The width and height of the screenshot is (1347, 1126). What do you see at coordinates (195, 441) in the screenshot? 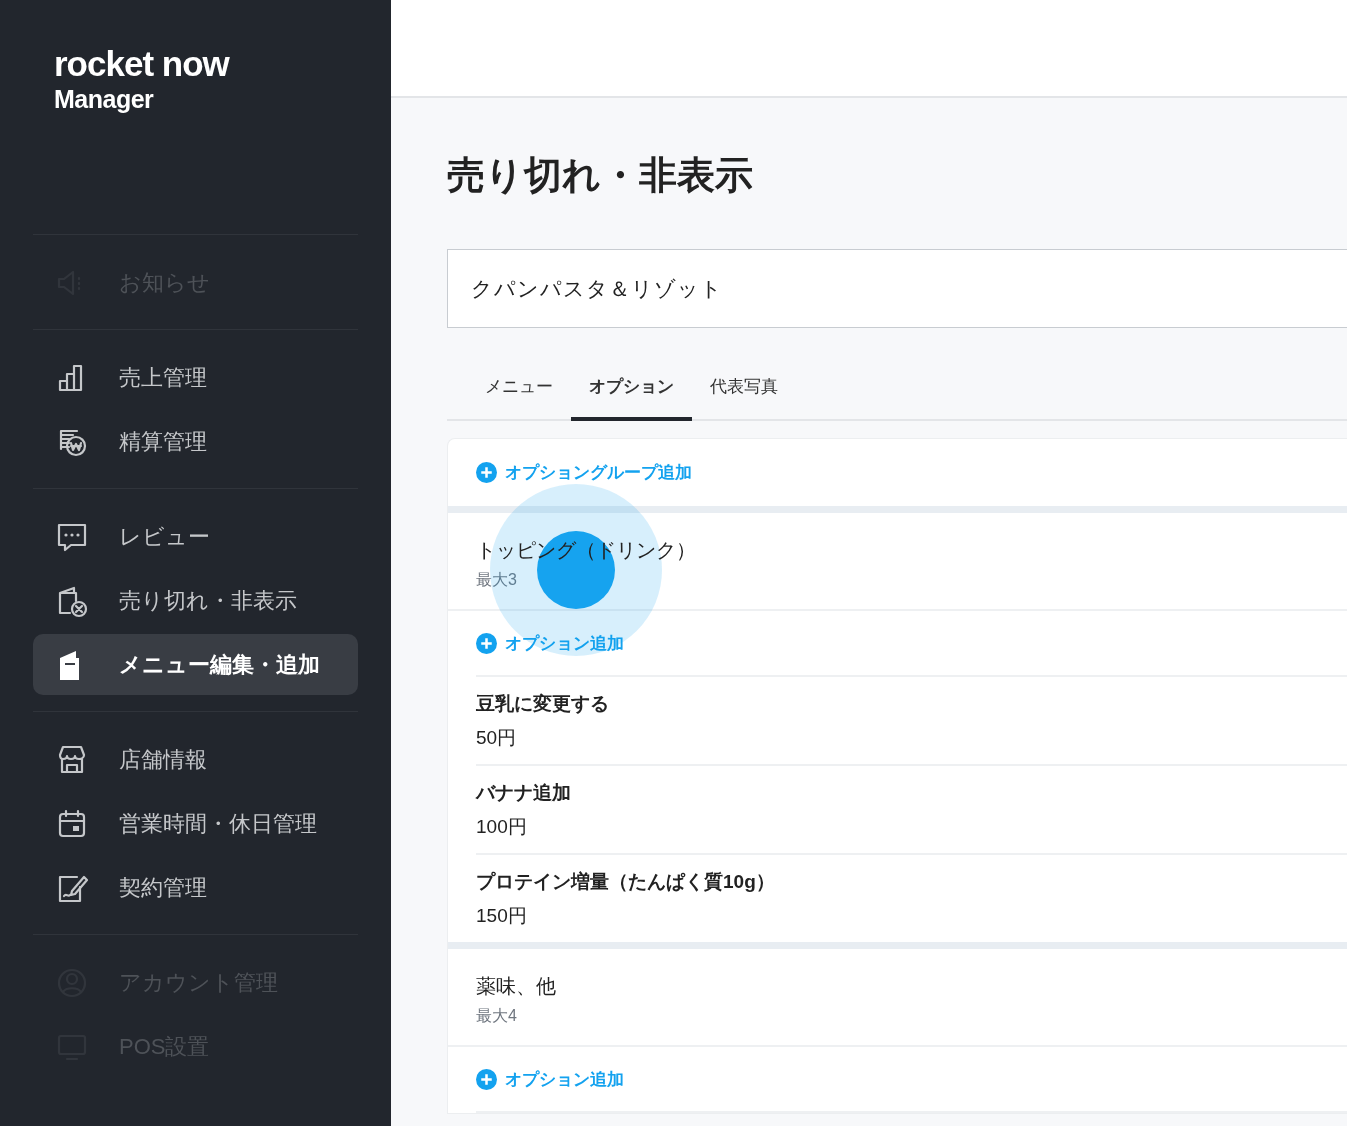
I see `sidebar-item: 精算管理` at bounding box center [195, 441].